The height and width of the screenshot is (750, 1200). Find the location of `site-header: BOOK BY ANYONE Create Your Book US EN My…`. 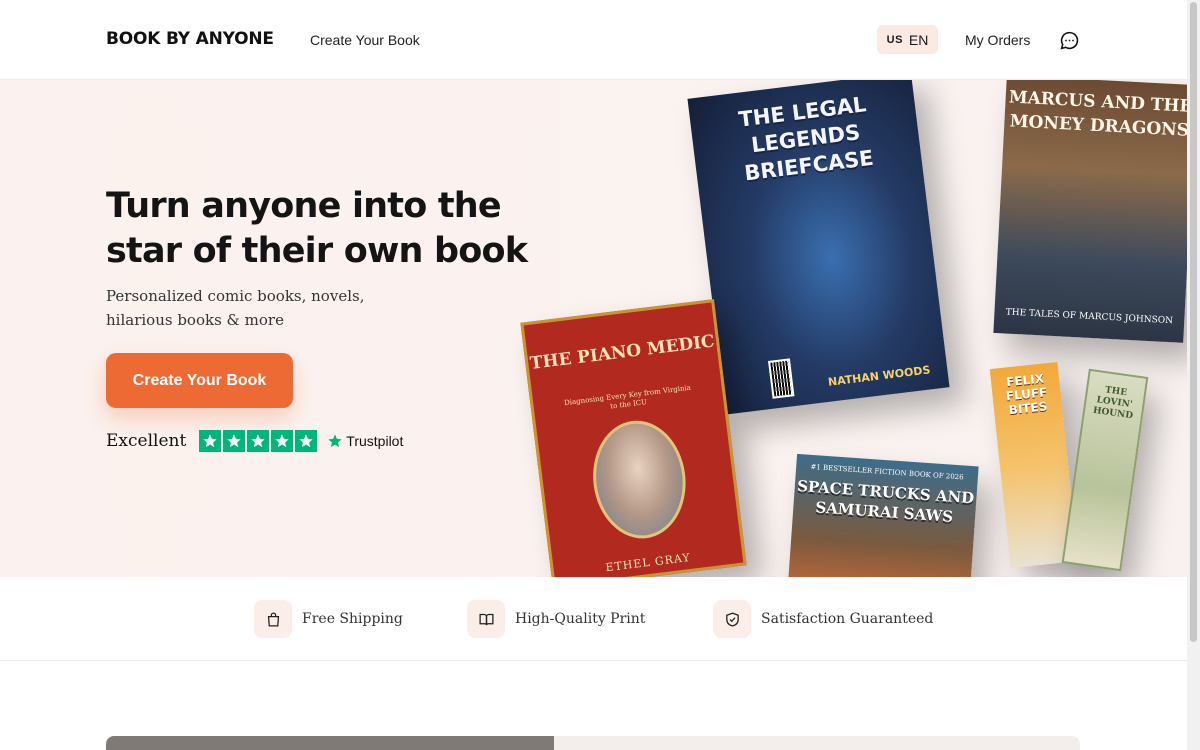

site-header: BOOK BY ANYONE Create Your Book US EN My… is located at coordinates (593, 40).